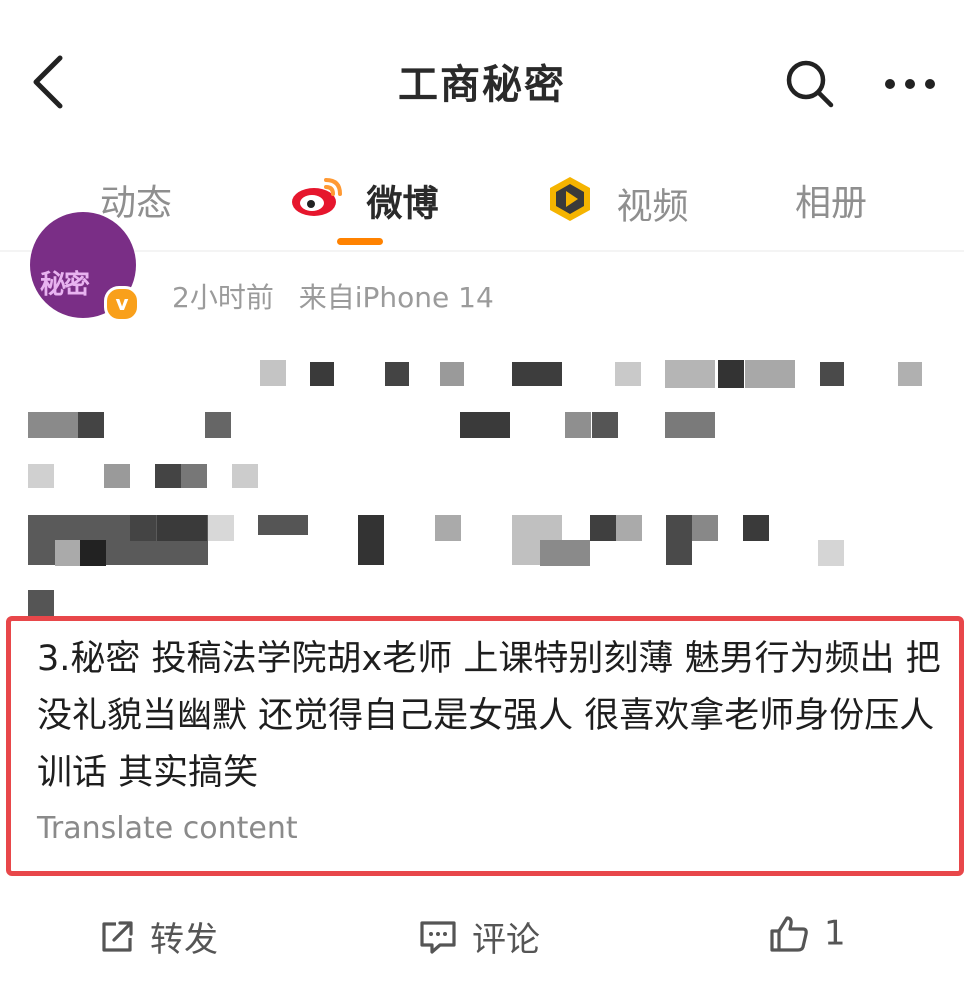 The height and width of the screenshot is (988, 964). I want to click on repost-icon, so click(117, 936).